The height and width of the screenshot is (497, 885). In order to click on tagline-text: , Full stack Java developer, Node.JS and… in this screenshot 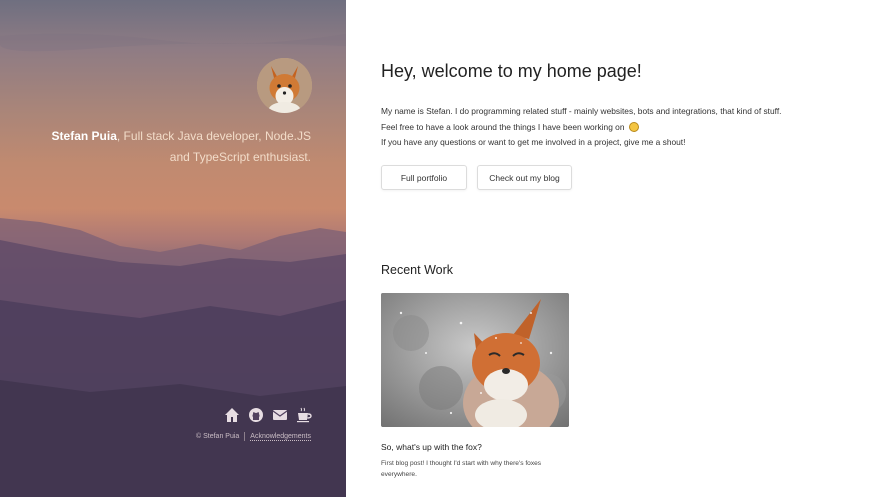, I will do `click(213, 146)`.